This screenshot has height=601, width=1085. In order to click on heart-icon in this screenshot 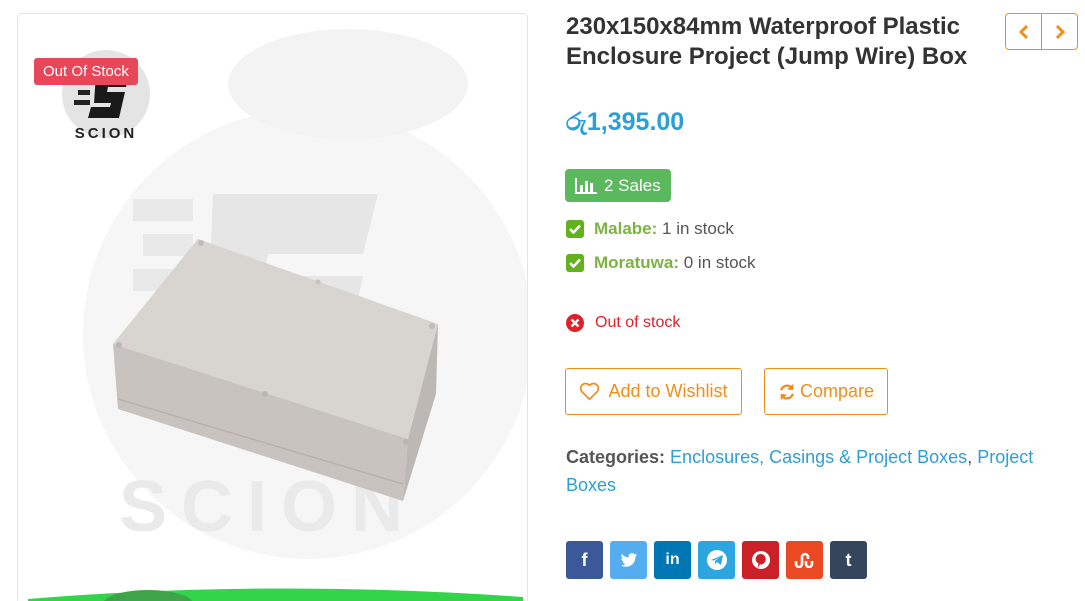, I will do `click(590, 391)`.